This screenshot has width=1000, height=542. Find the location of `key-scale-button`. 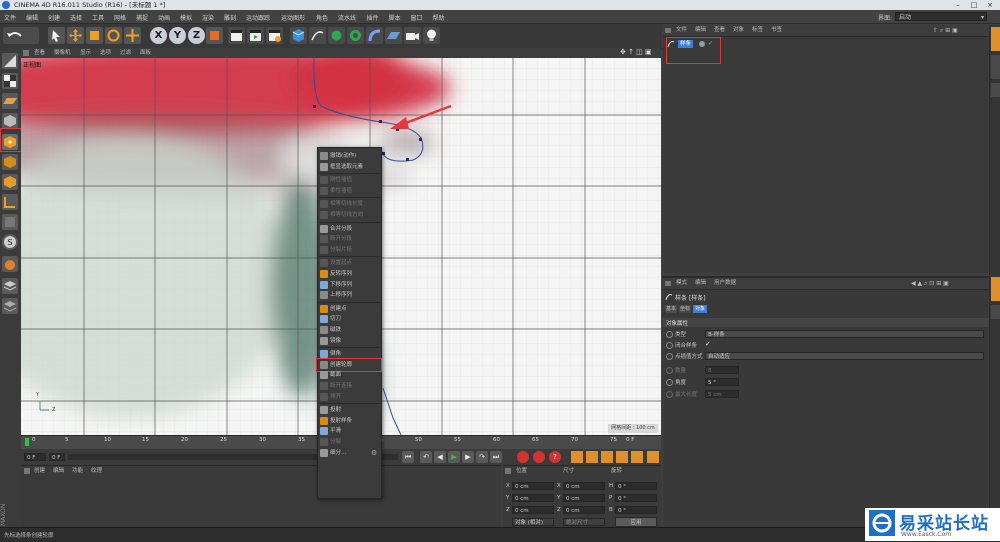

key-scale-button is located at coordinates (607, 457).